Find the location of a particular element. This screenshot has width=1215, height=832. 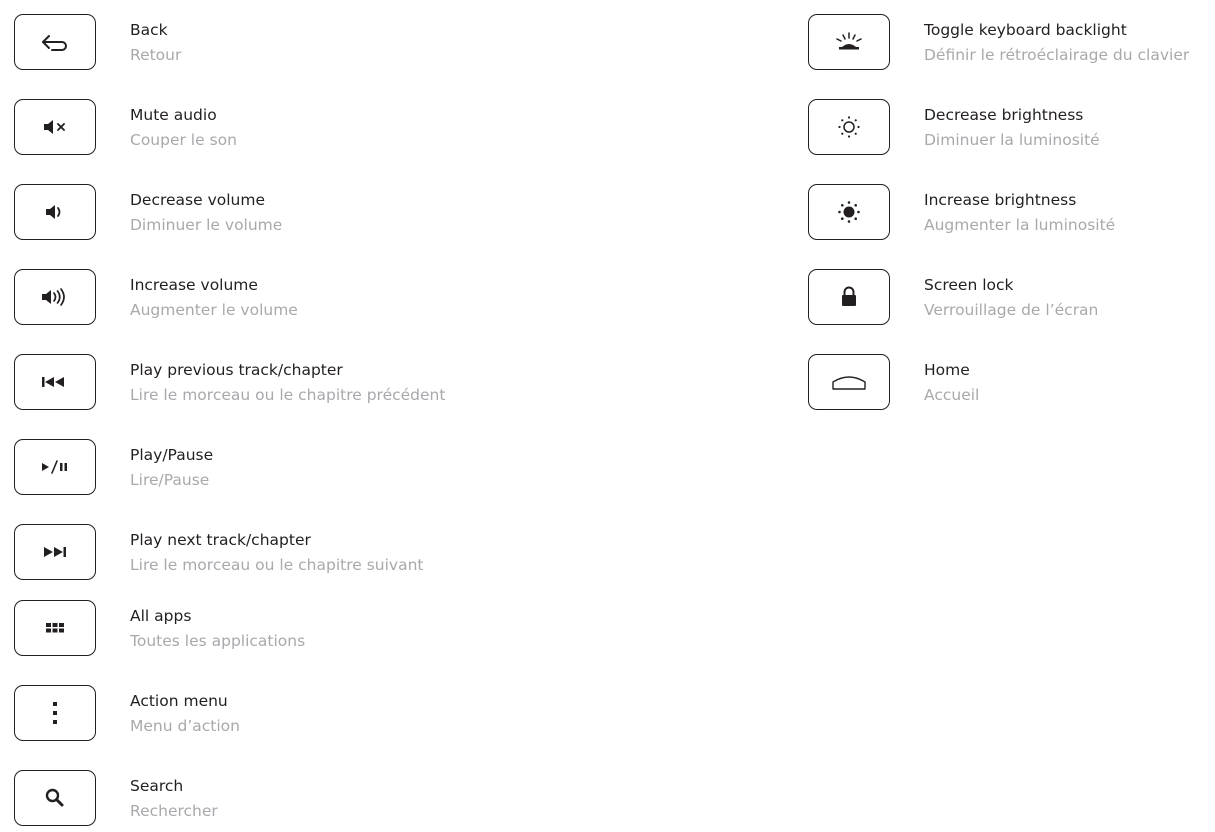

shortcut-label: Mute audio Couper le son is located at coordinates (183, 127).